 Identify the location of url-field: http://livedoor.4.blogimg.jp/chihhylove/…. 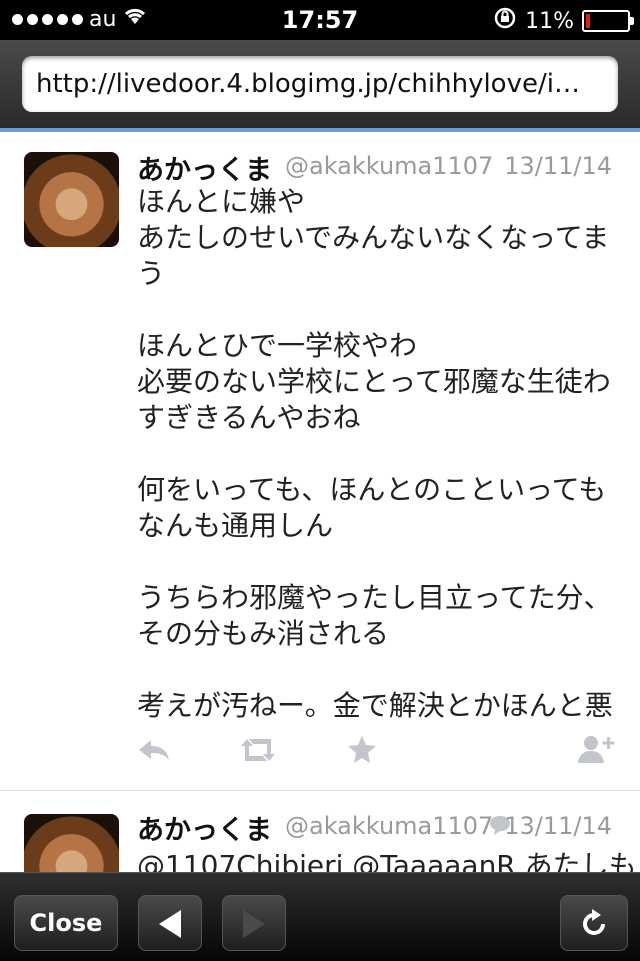
(320, 84).